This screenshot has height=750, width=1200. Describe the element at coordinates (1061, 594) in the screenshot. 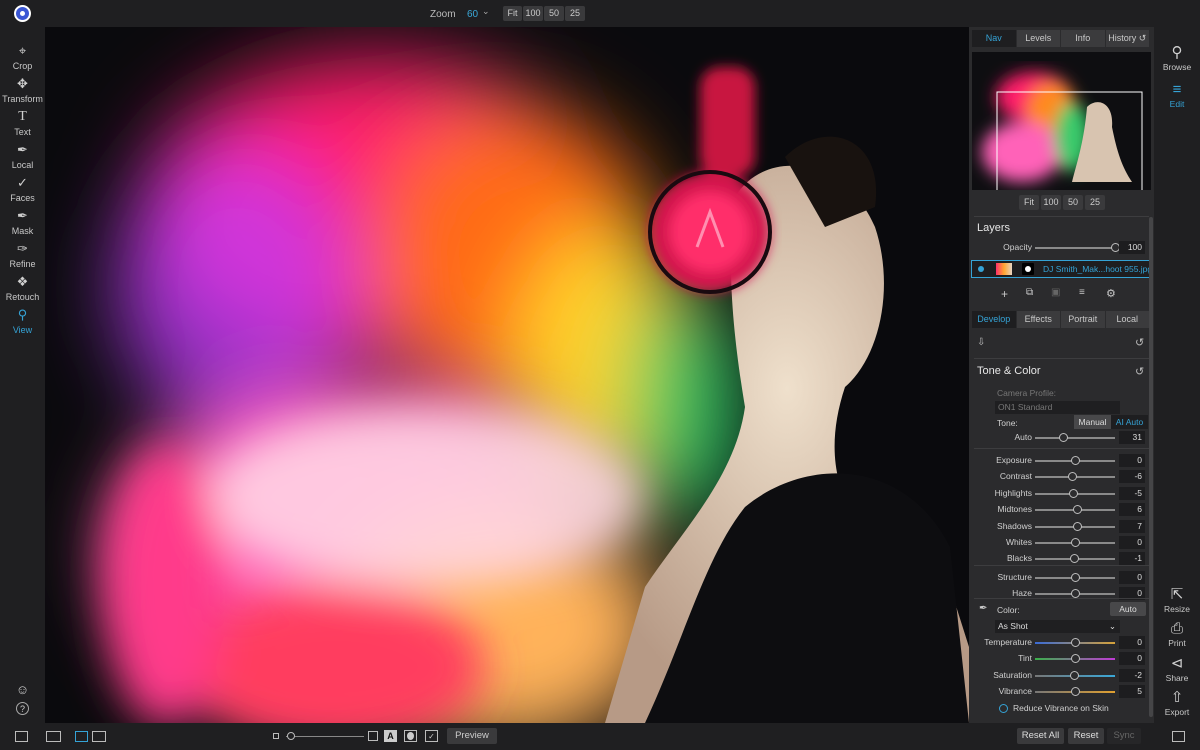

I see `slider-haze: Haze 0` at that location.